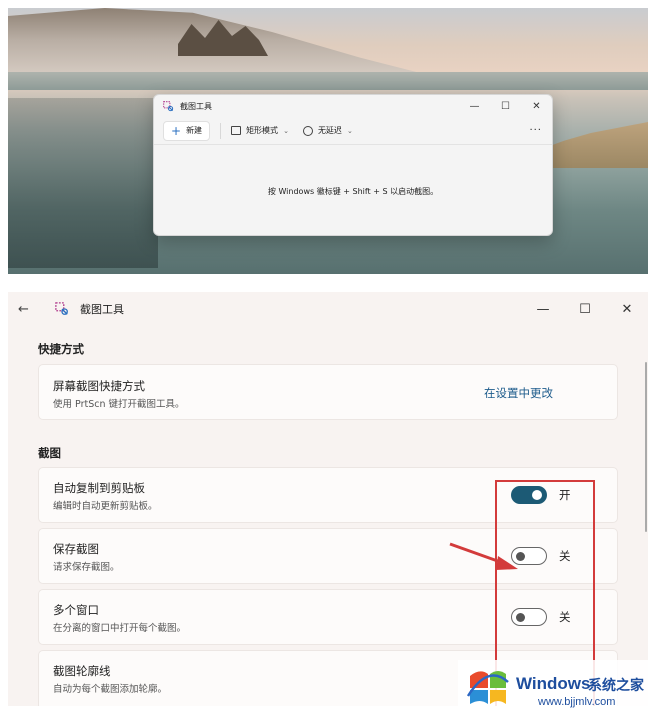  Describe the element at coordinates (307, 130) in the screenshot. I see `clock-icon` at that location.